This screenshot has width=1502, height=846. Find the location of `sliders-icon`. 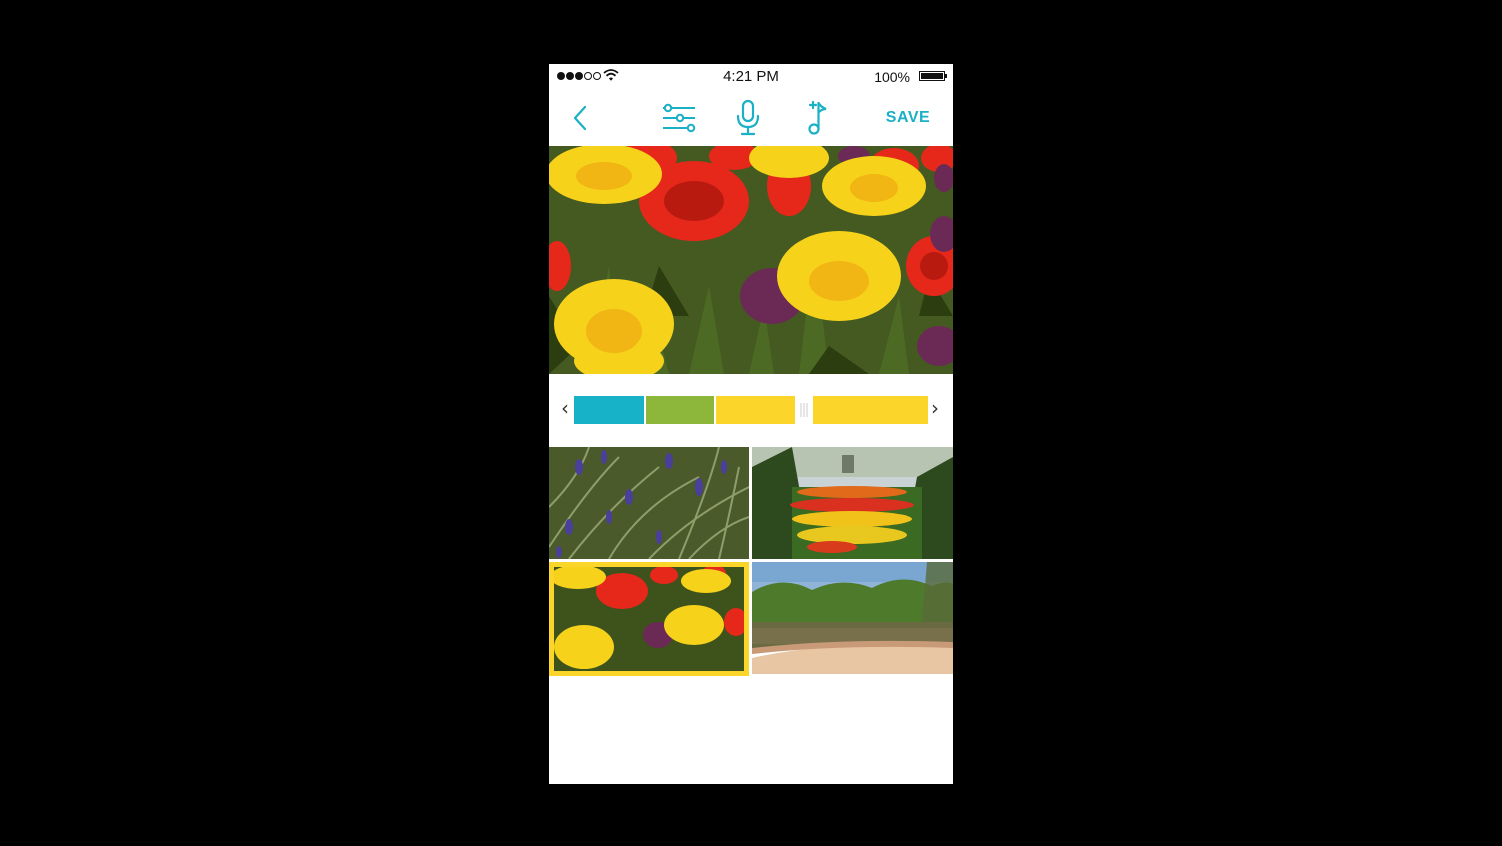

sliders-icon is located at coordinates (679, 118).